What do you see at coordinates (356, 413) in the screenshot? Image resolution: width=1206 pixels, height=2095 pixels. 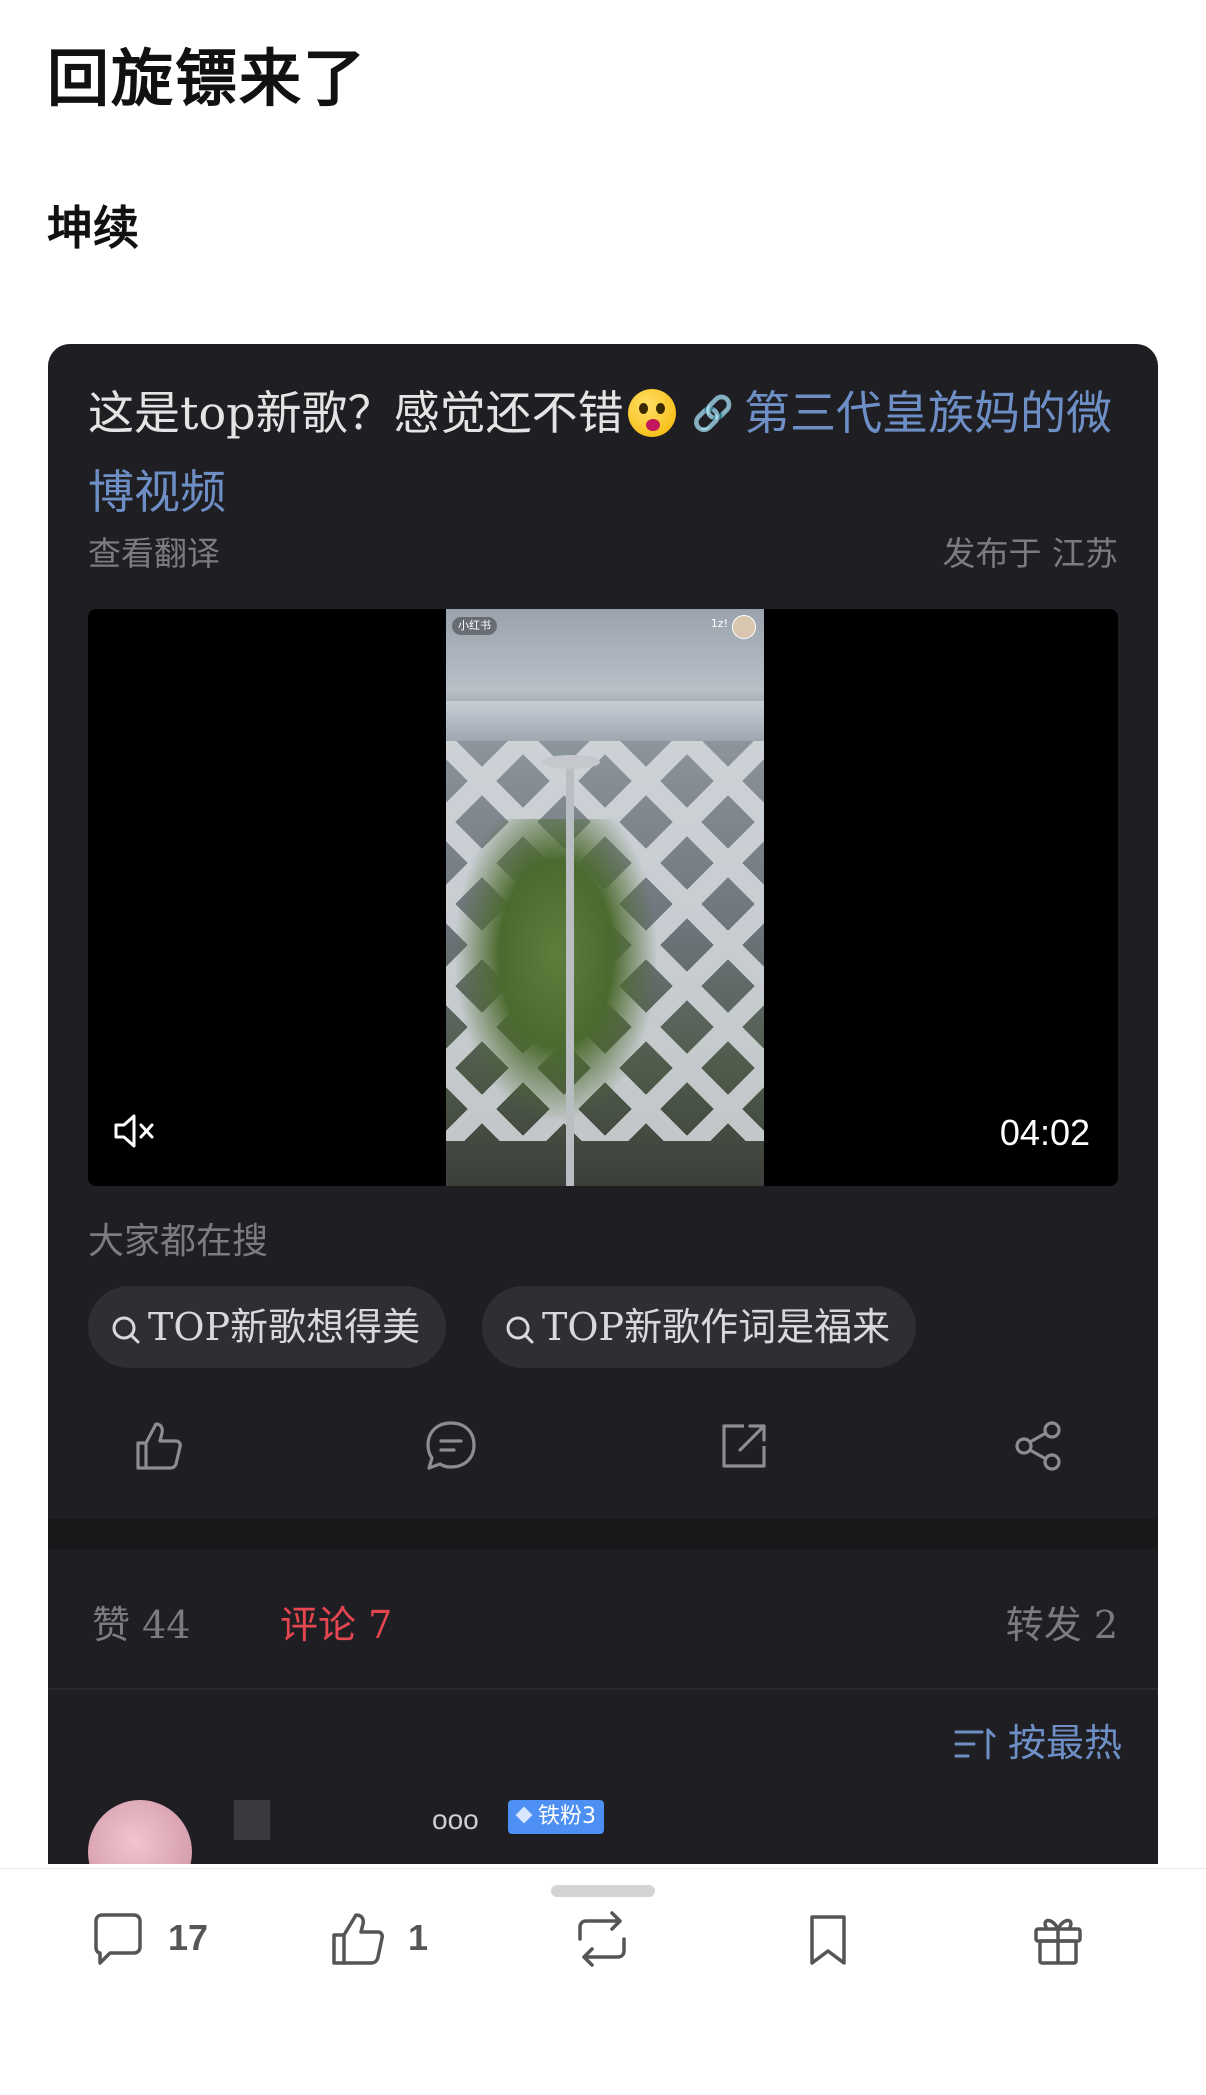 I see `weibo-text-body: 这是top新歌？感觉还不错` at bounding box center [356, 413].